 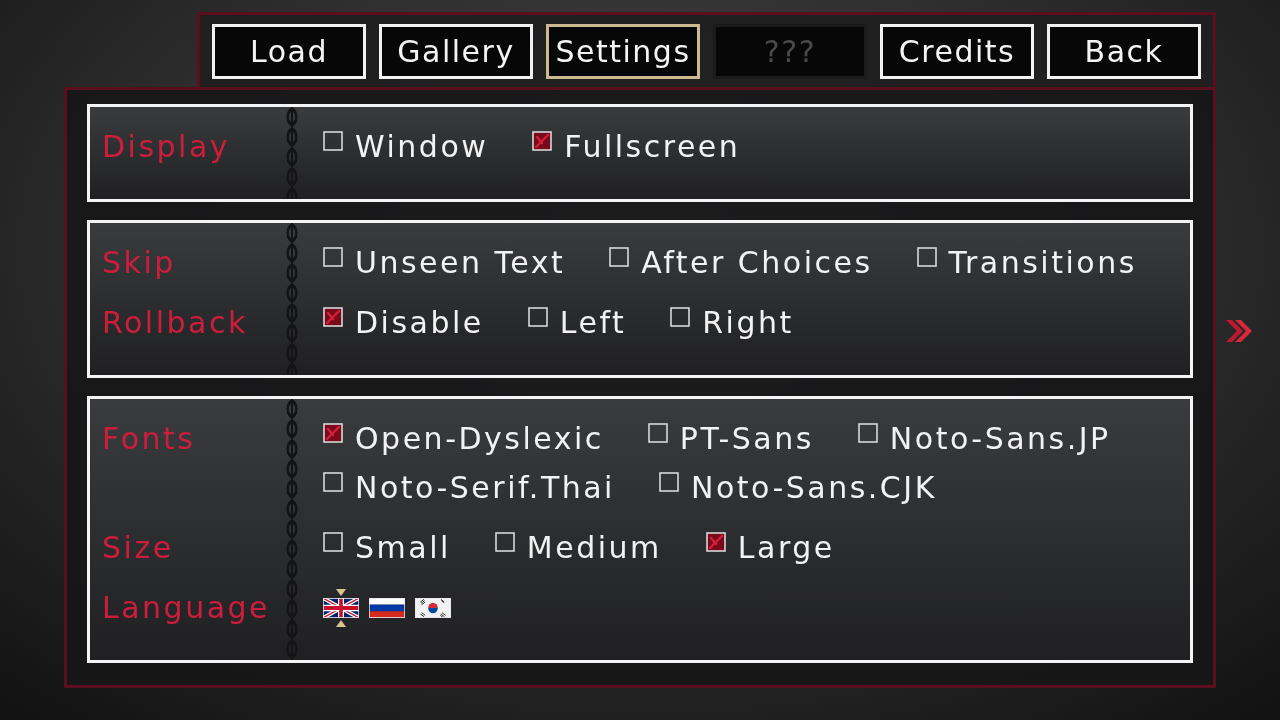 What do you see at coordinates (387, 608) in the screenshot?
I see `russia-flag-icon` at bounding box center [387, 608].